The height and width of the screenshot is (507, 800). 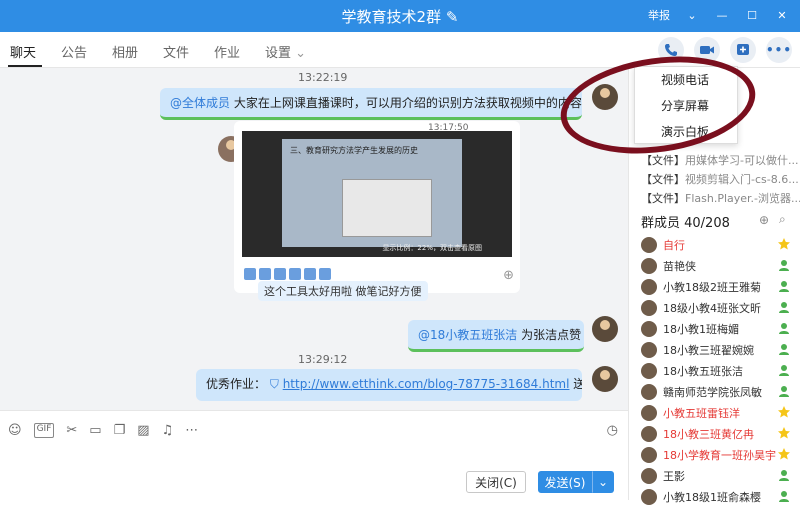 I want to click on member-name: 18小教1班梅媚, so click(x=701, y=329).